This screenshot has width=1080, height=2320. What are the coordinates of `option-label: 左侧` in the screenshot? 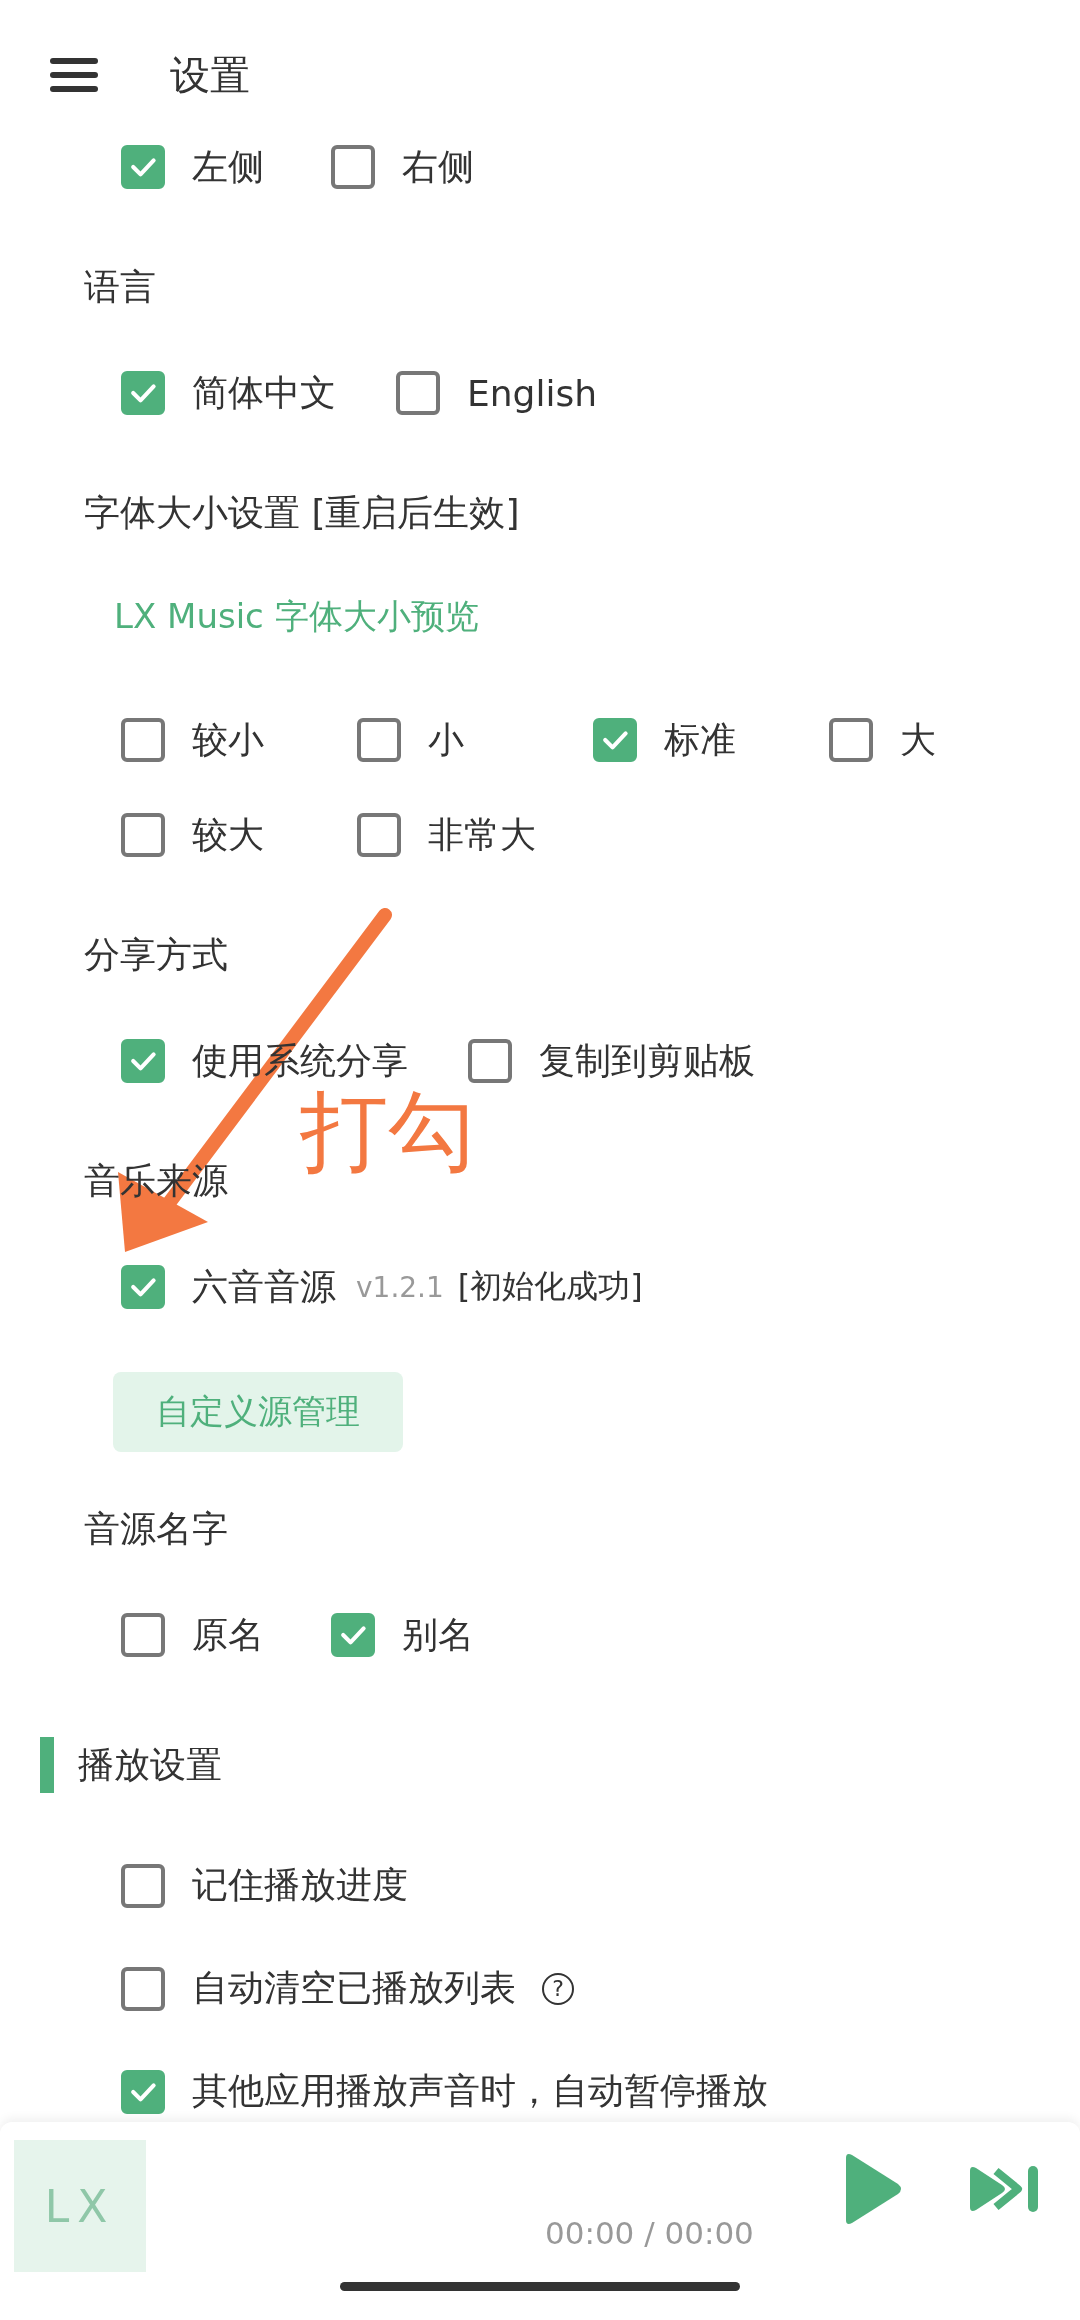 It's located at (228, 166).